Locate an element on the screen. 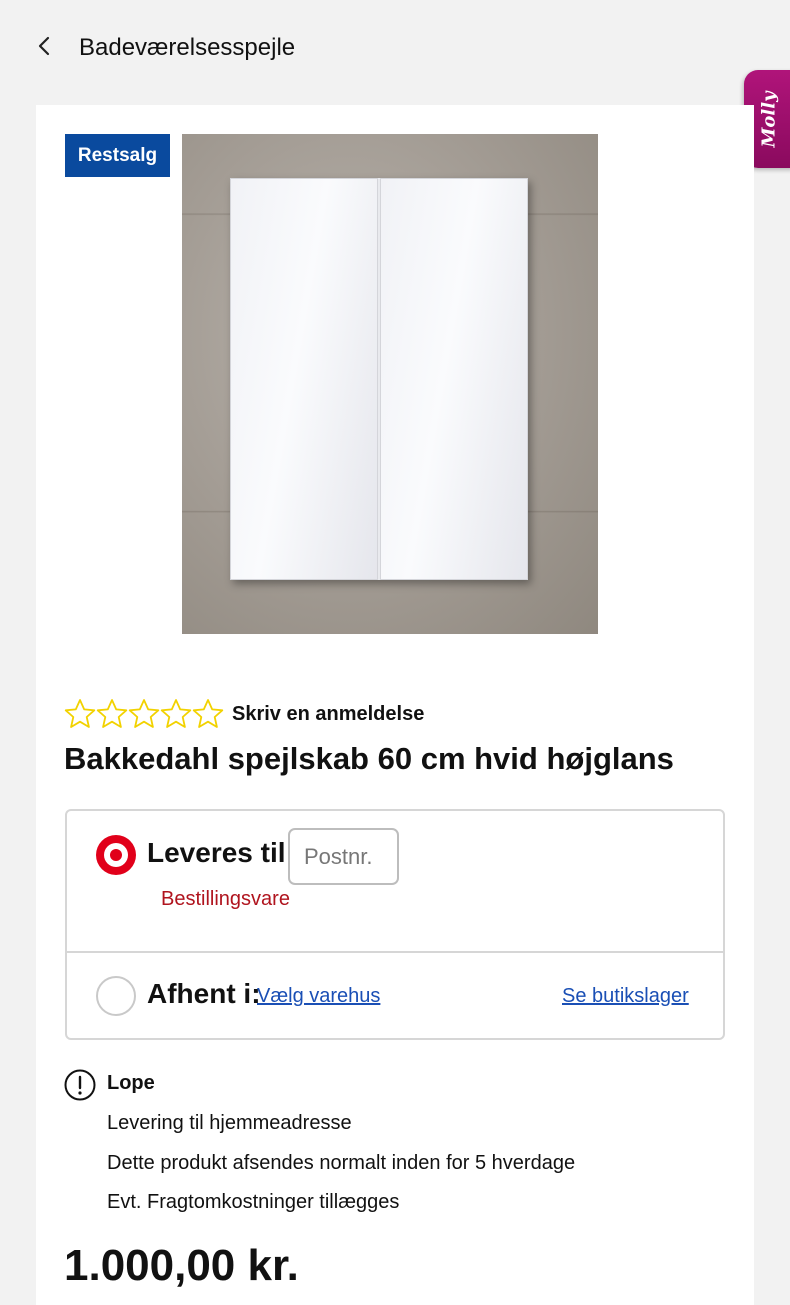 This screenshot has height=1305, width=790. star-rating is located at coordinates (144, 714).